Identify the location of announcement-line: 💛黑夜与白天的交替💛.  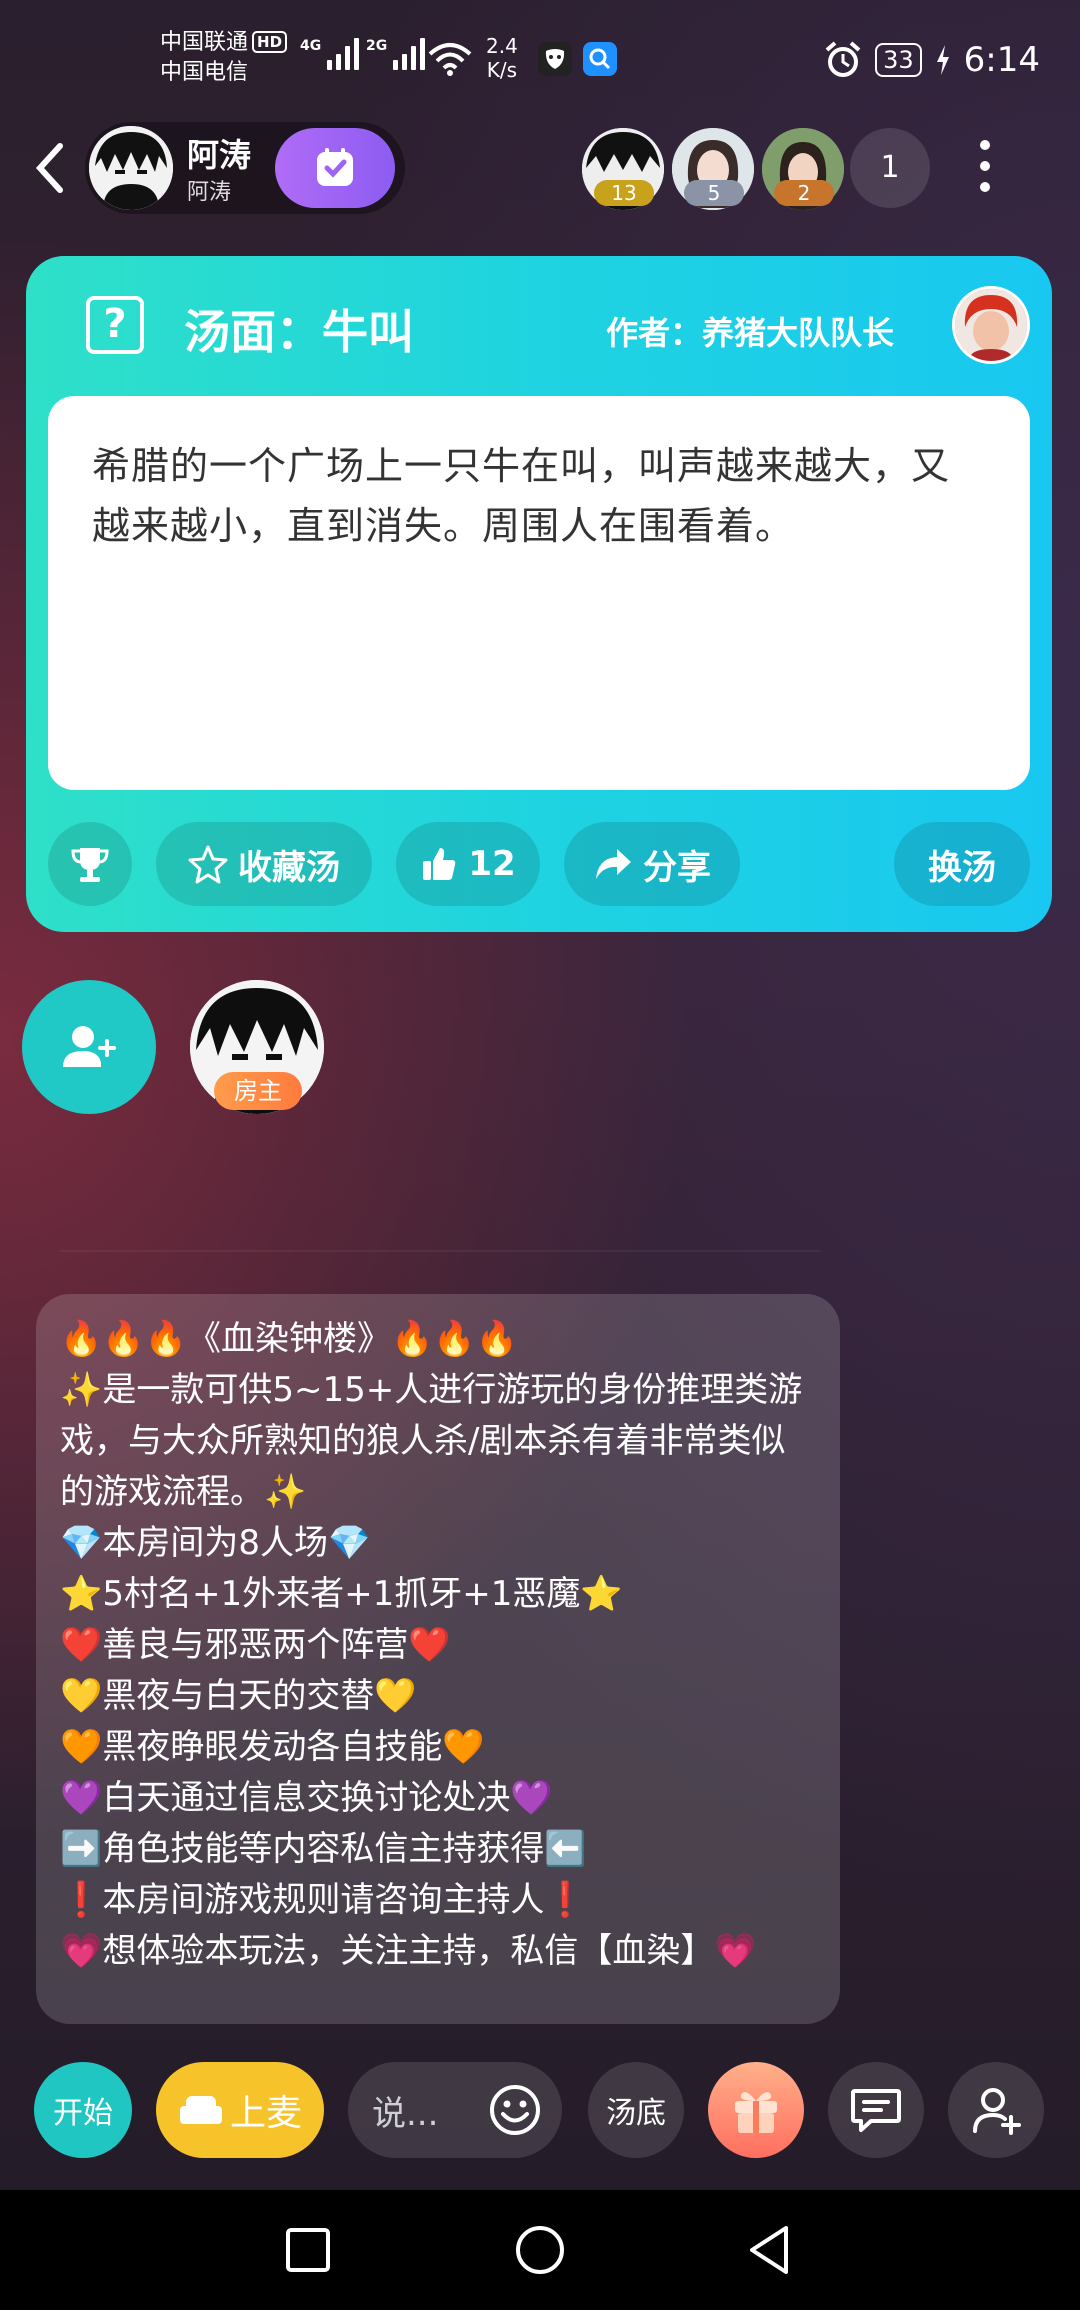
(238, 1696).